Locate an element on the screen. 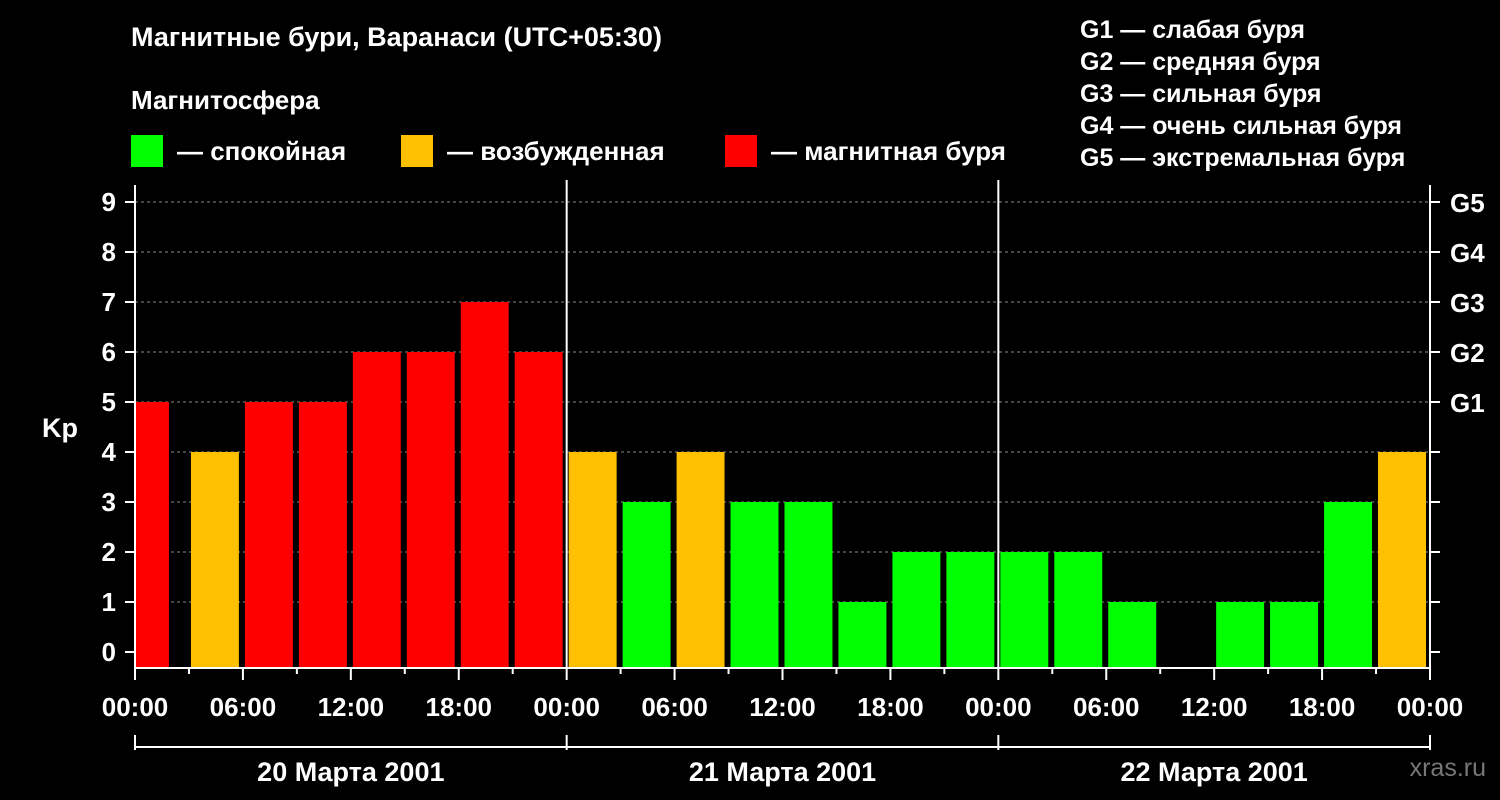 This screenshot has width=1500, height=800. y-tick-label-2: 2 is located at coordinates (109, 552).